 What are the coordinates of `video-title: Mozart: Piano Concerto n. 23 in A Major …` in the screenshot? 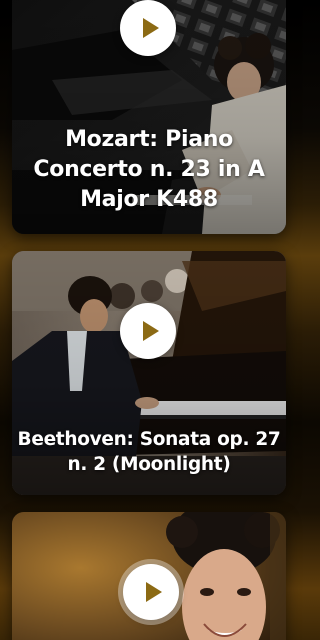 It's located at (149, 169).